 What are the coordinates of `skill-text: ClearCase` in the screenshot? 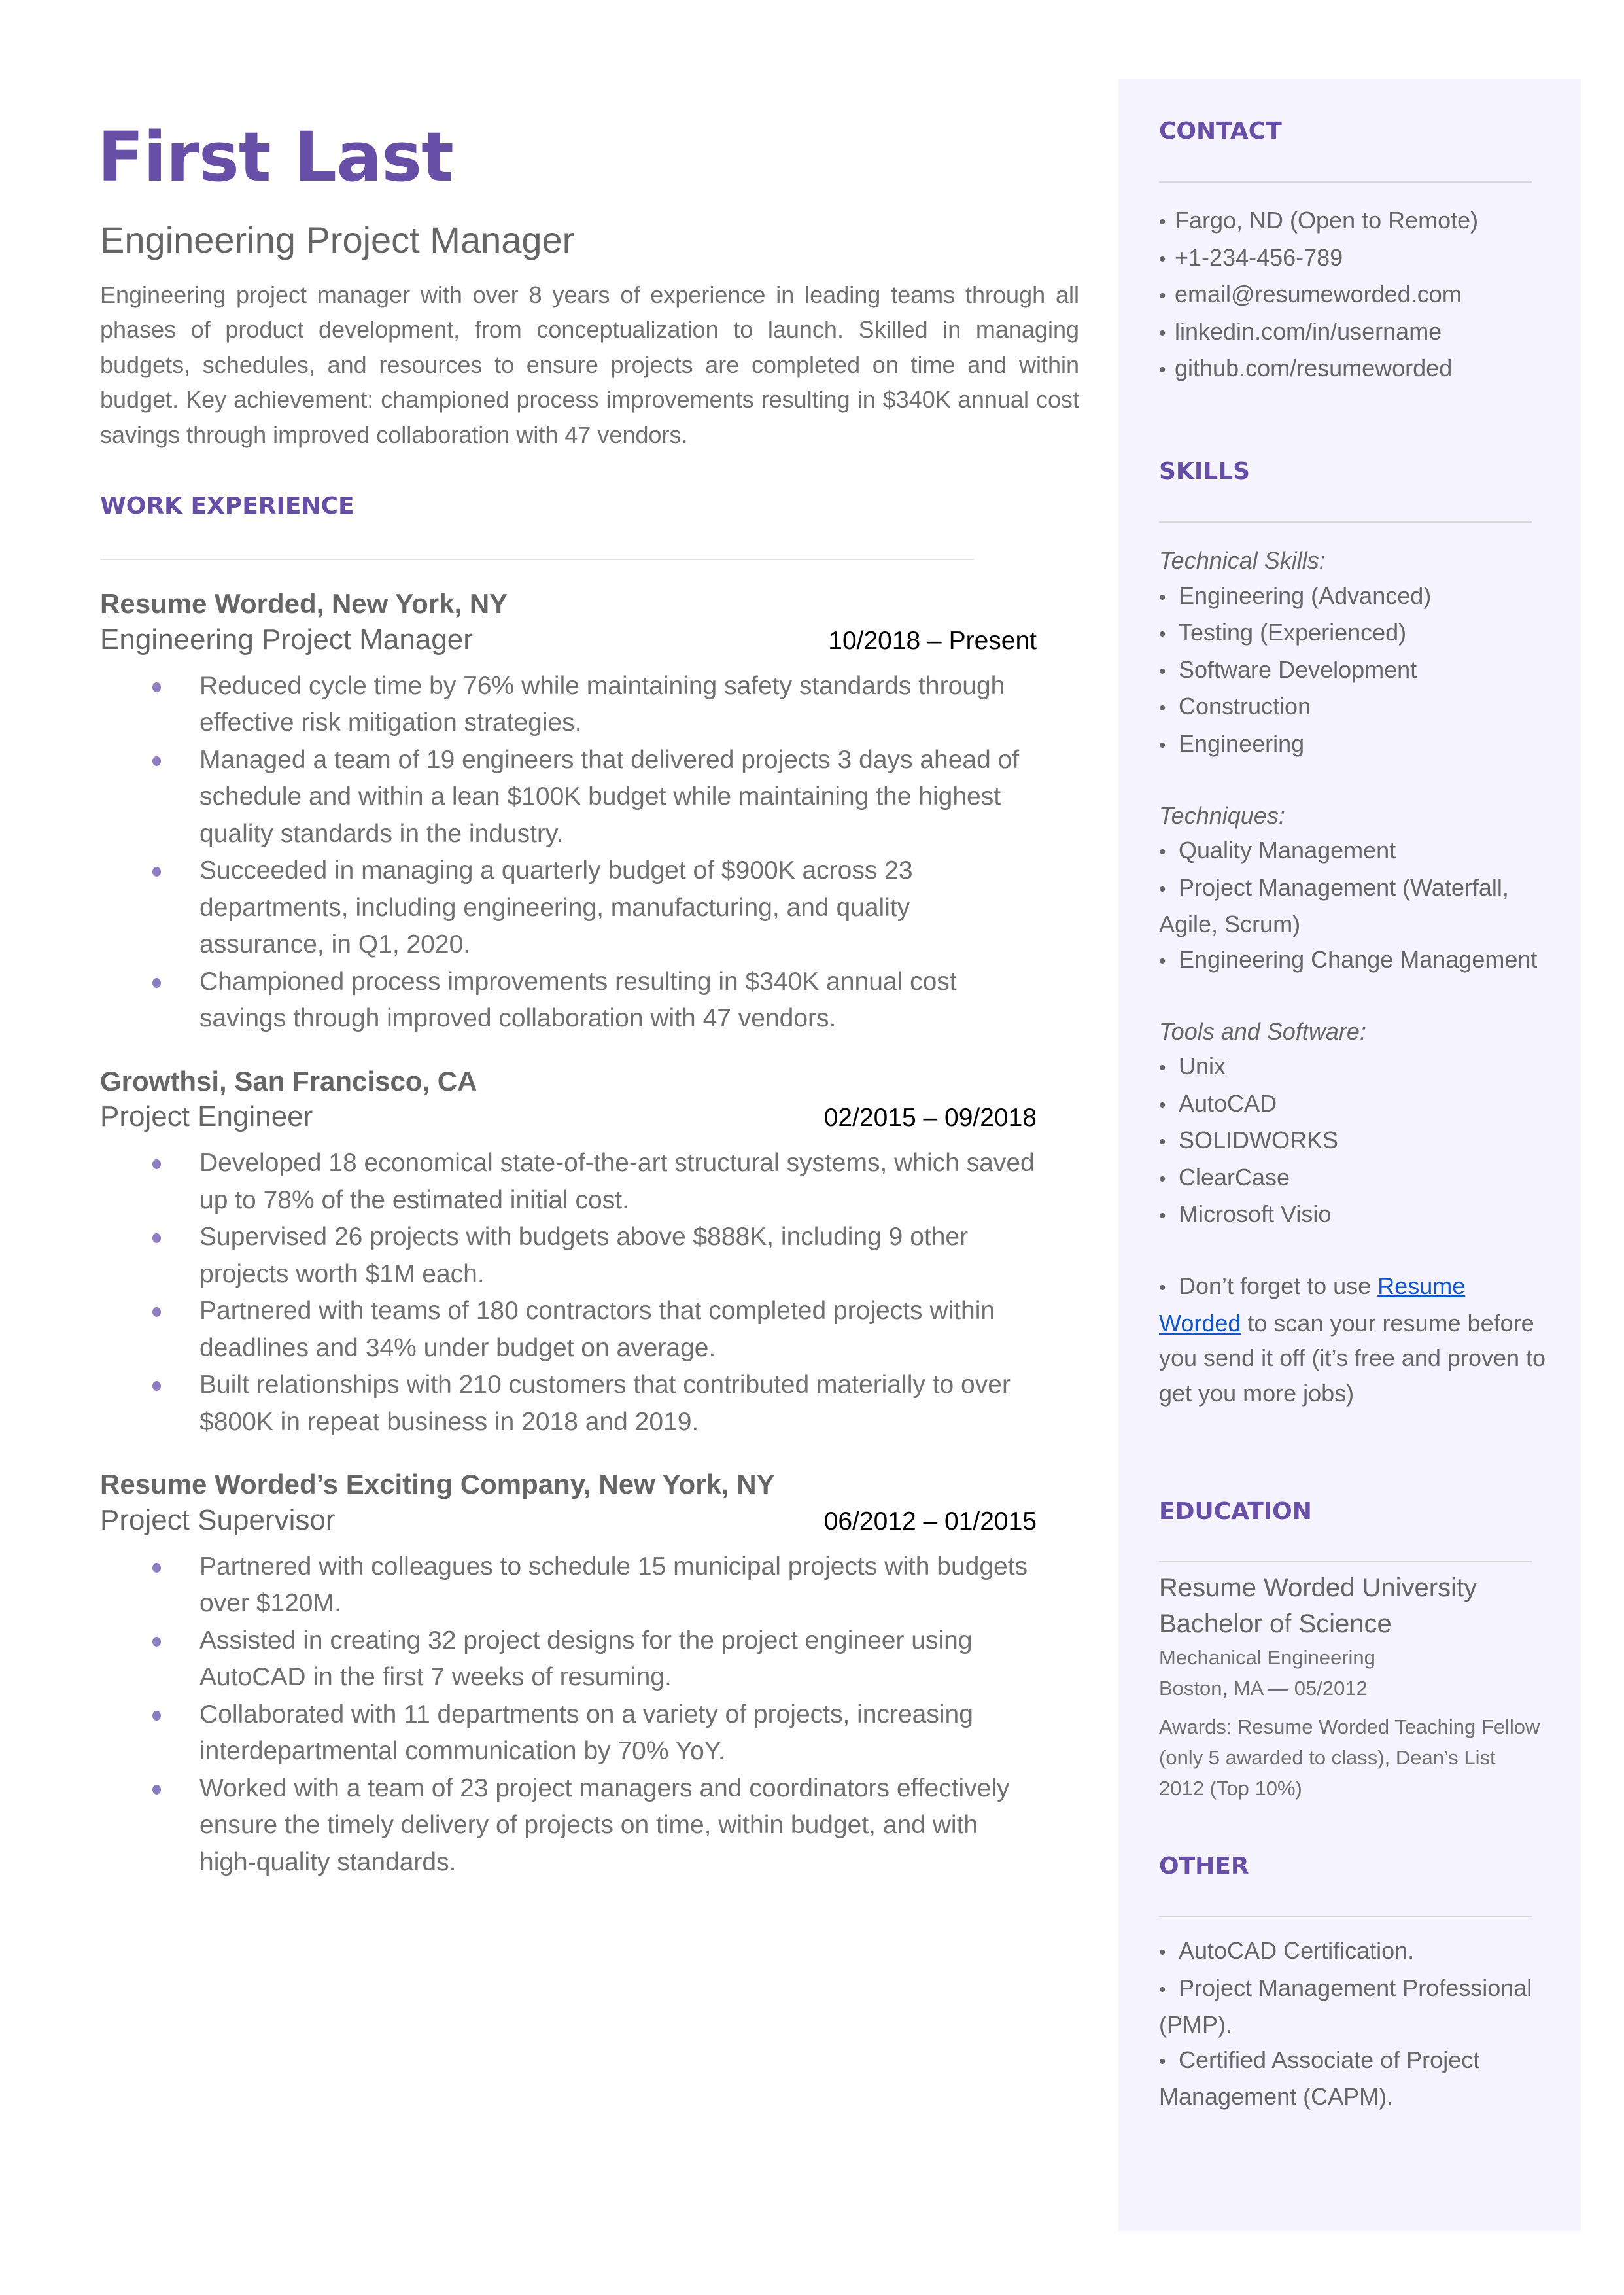 It's located at (1234, 1177).